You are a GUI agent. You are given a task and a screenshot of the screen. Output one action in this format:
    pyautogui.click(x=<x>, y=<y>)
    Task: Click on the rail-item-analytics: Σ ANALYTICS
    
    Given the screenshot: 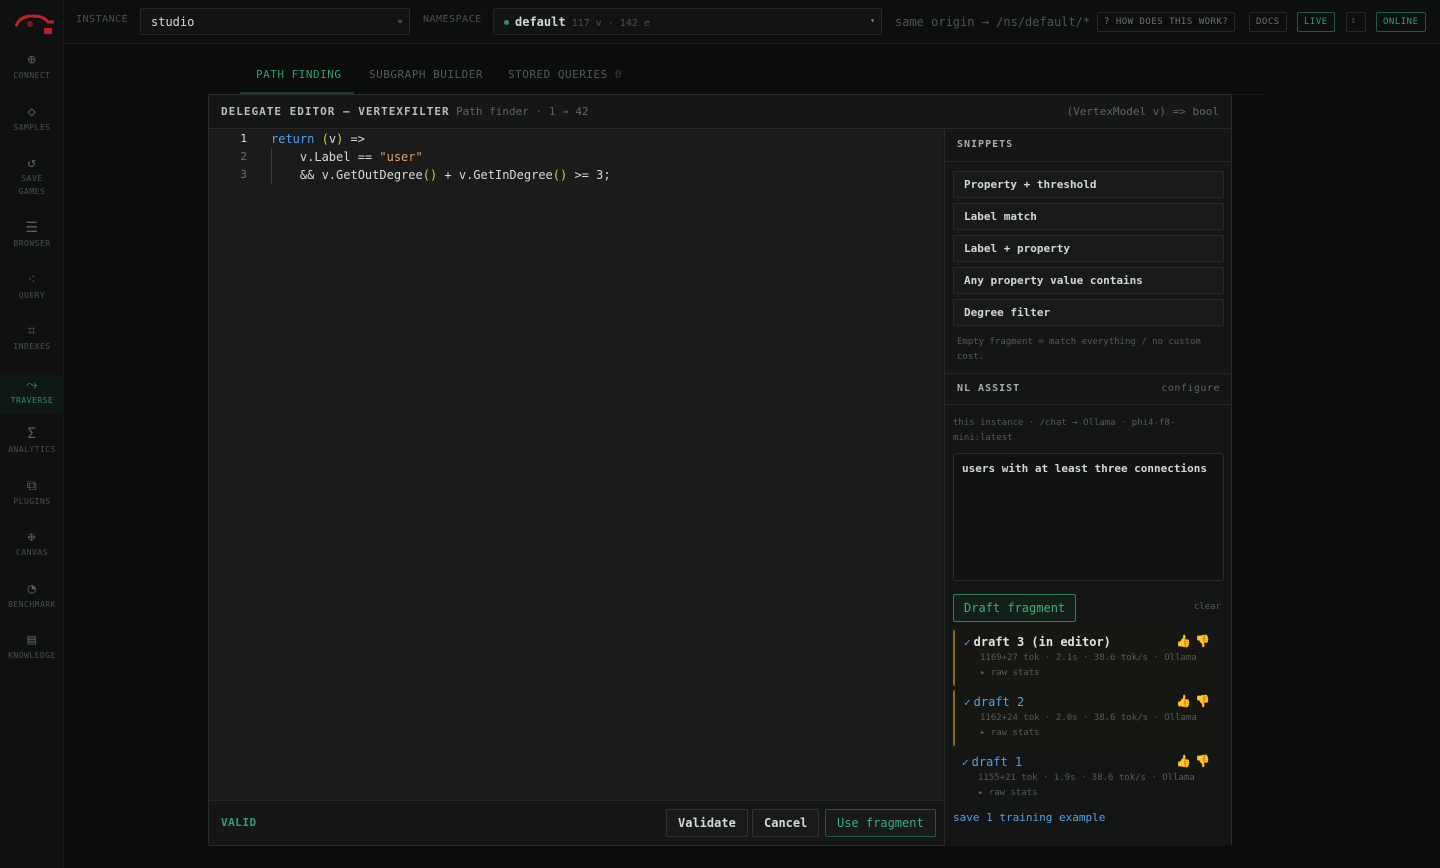 What is the action you would take?
    pyautogui.click(x=32, y=441)
    